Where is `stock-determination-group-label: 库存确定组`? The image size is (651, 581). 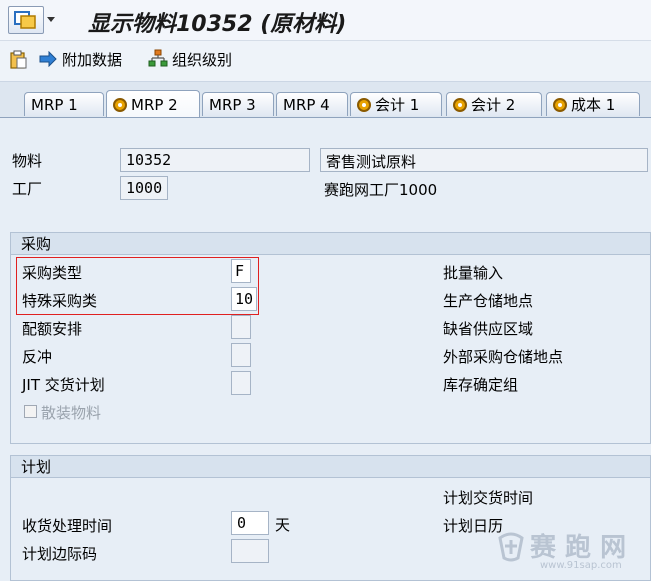
stock-determination-group-label: 库存确定组 is located at coordinates (481, 385).